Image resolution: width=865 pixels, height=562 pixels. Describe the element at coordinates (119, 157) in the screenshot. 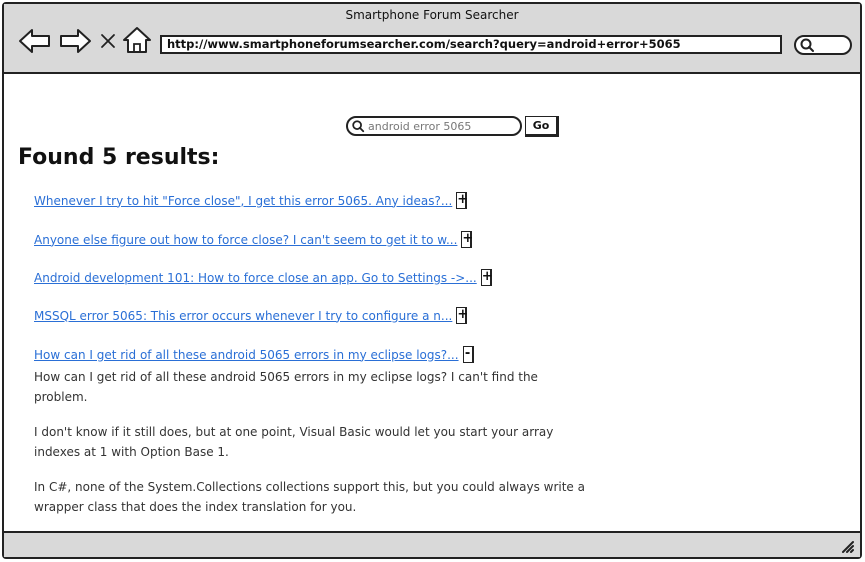

I see `results-heading: Found 5 results:` at that location.